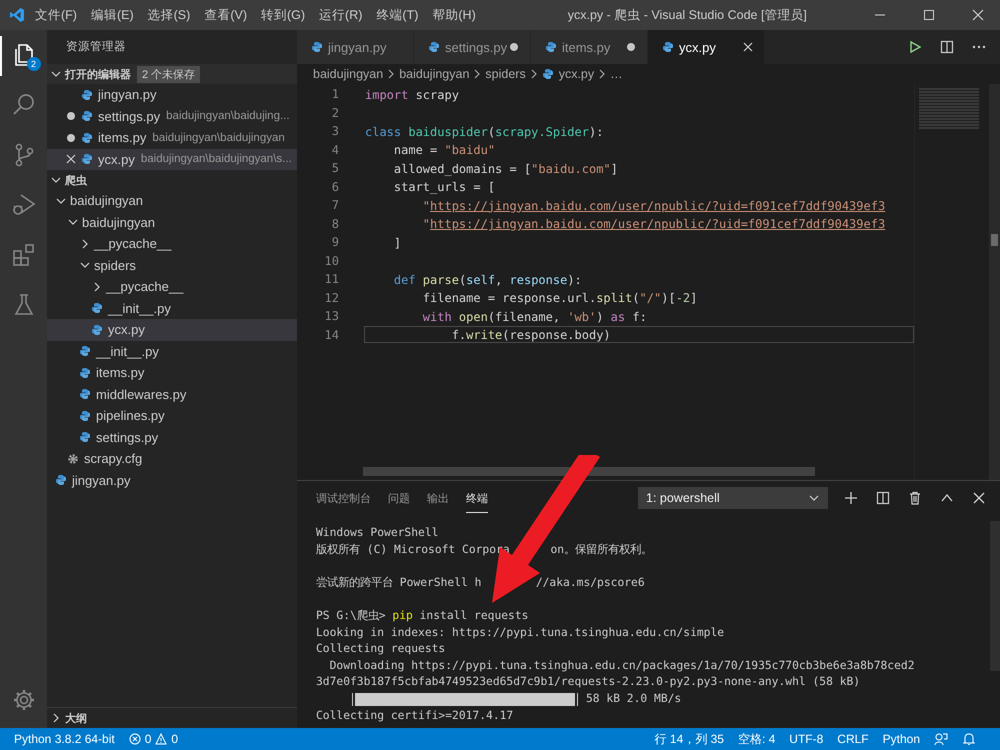  What do you see at coordinates (98, 74) in the screenshot?
I see `section-header: 打开的编辑器` at bounding box center [98, 74].